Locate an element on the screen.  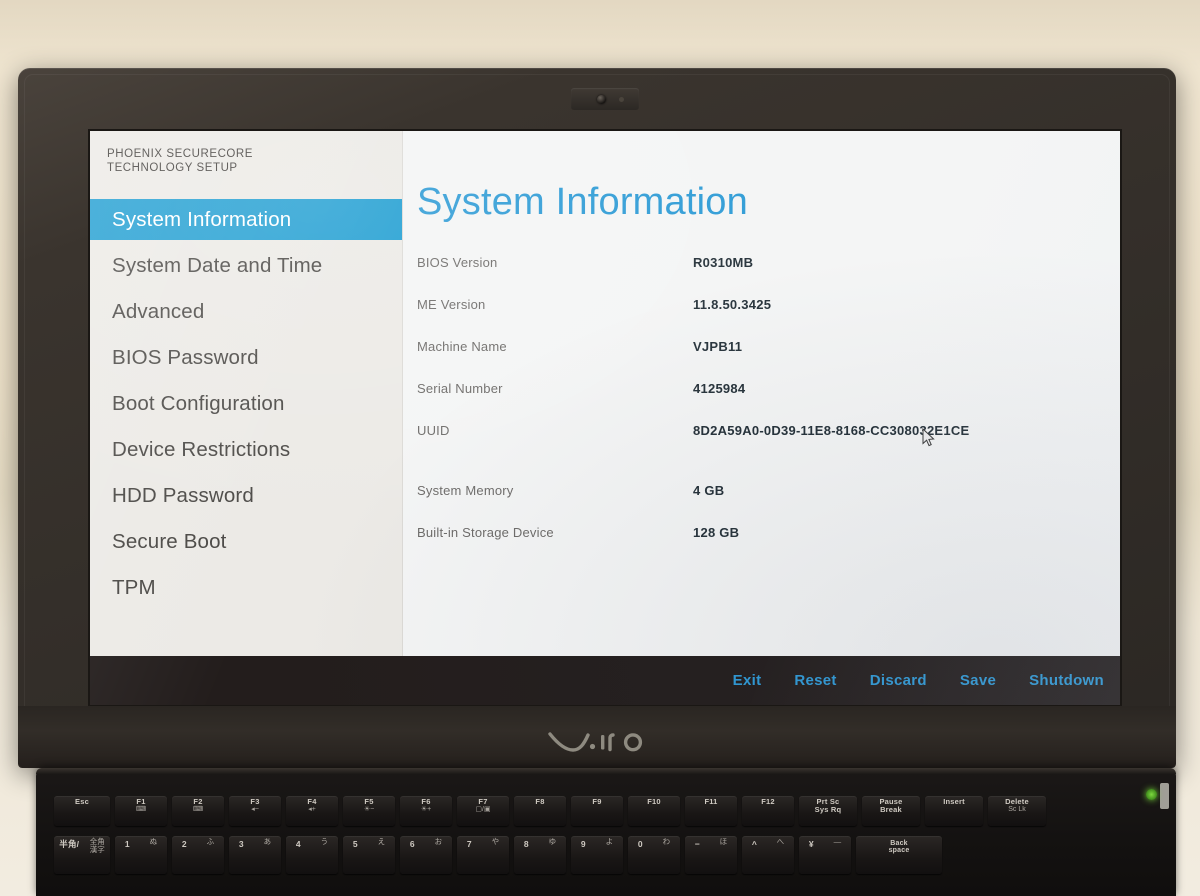
sidebar-item-system-information: System Information is located at coordinates (246, 220).